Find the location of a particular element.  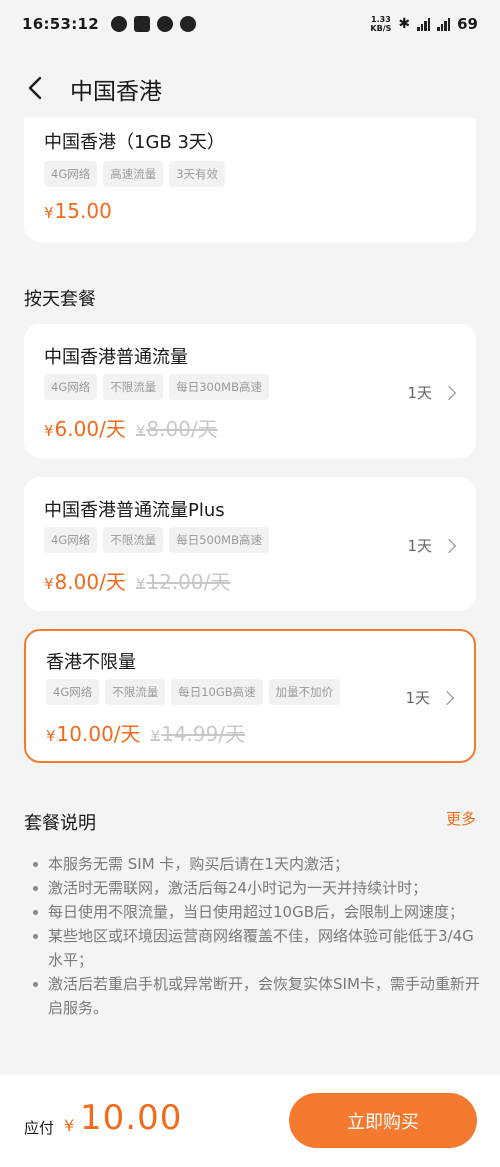

plan-tags: 4G网络 高速流量 3天有效 is located at coordinates (135, 174).